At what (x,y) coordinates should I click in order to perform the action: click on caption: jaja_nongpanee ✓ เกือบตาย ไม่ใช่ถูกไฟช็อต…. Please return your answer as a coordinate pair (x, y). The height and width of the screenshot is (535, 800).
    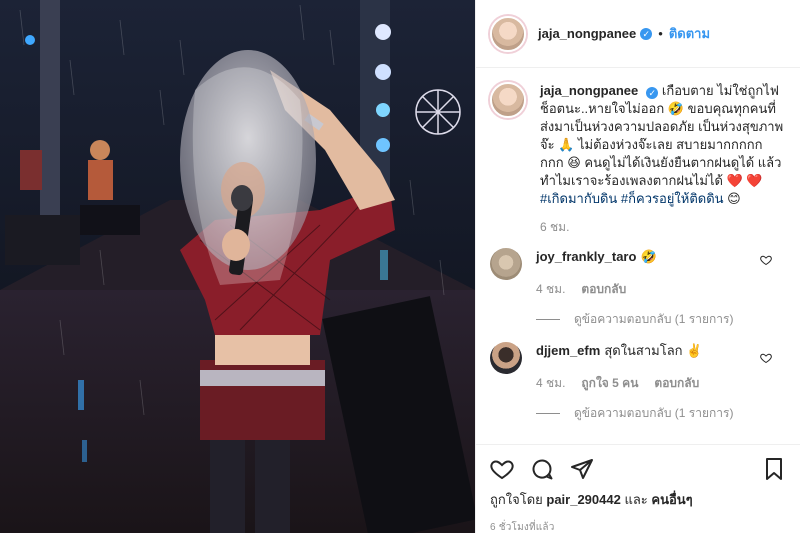
    Looking at the image, I should click on (638, 159).